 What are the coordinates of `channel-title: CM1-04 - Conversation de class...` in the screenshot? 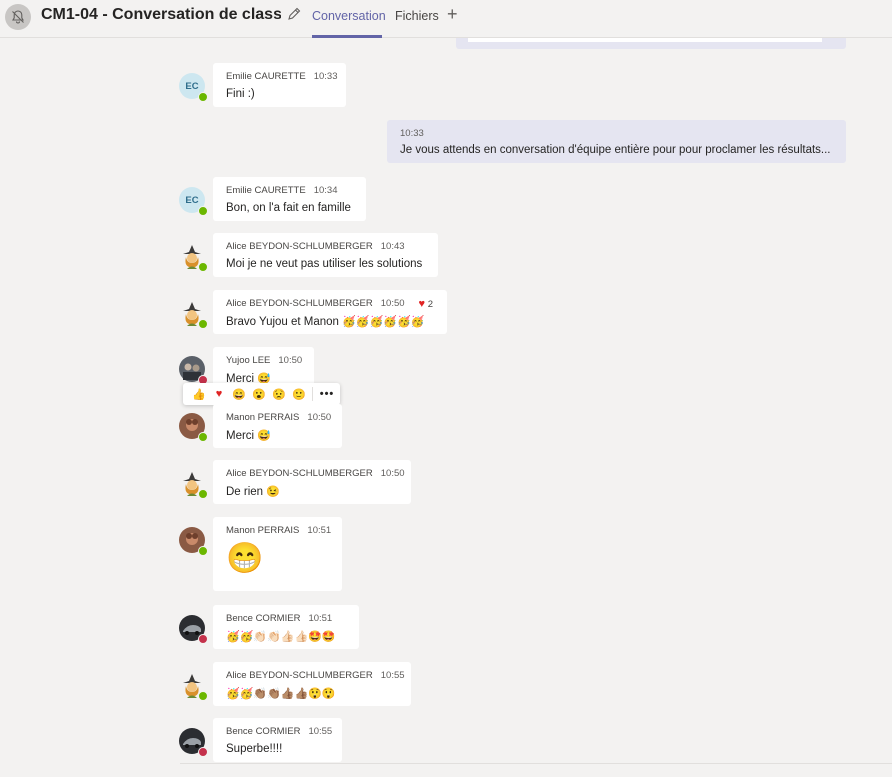 It's located at (161, 14).